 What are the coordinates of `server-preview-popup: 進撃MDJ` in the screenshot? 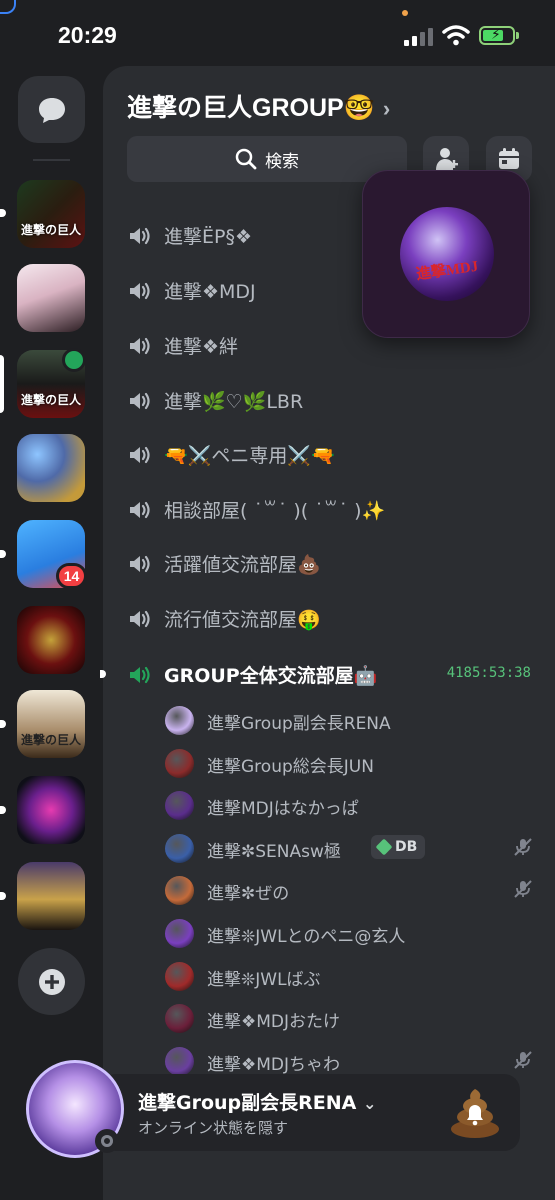 It's located at (446, 254).